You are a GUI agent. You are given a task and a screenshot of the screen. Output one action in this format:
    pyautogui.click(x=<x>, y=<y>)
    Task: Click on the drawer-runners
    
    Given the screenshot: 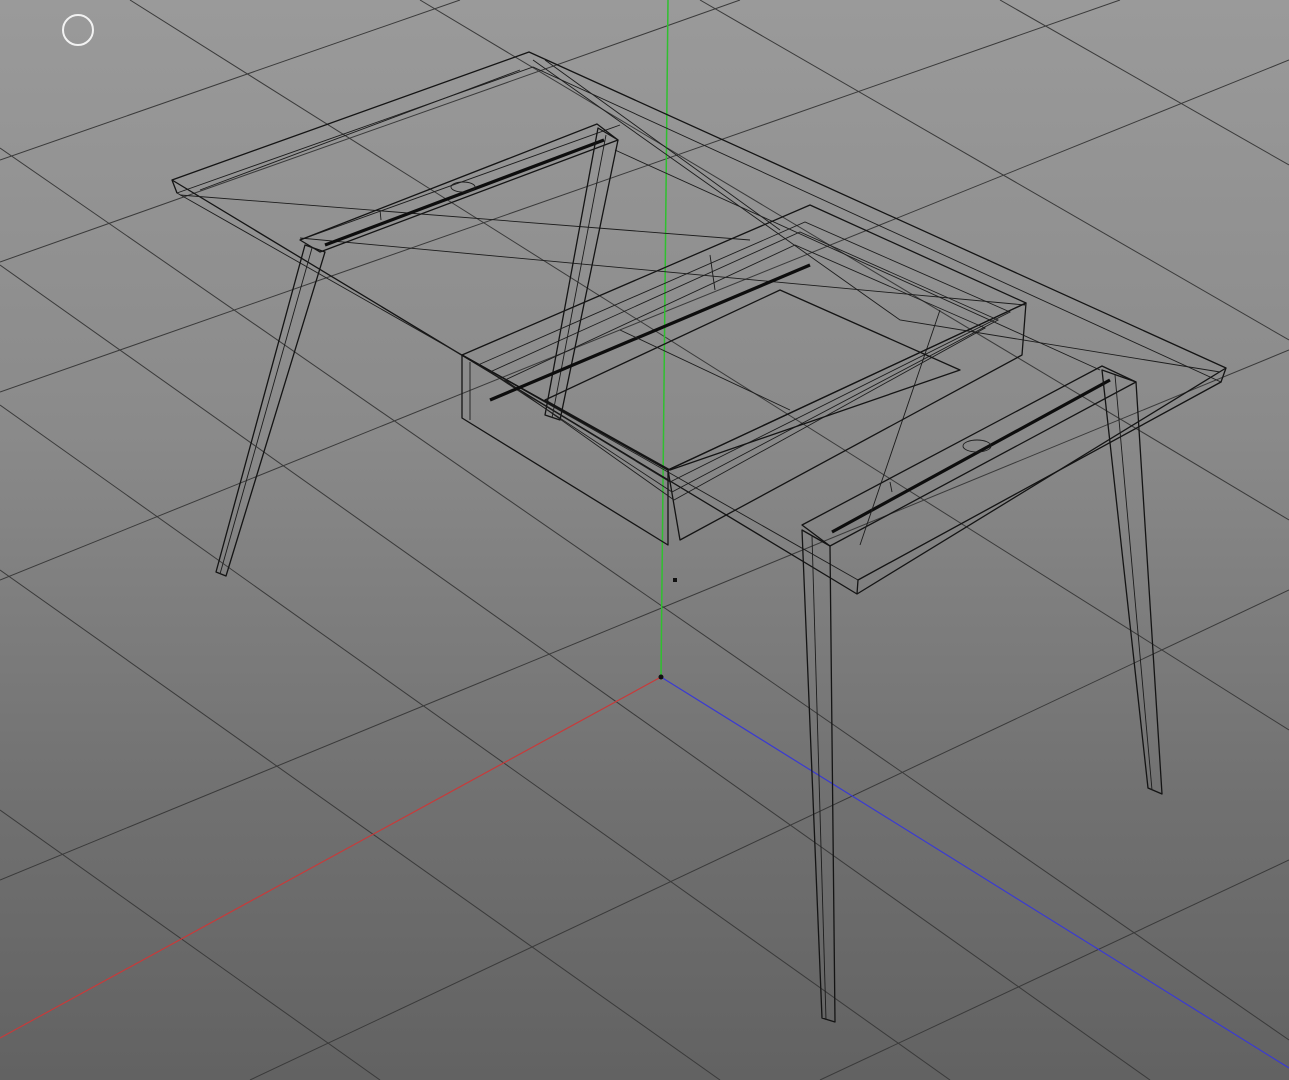 What is the action you would take?
    pyautogui.click(x=650, y=332)
    